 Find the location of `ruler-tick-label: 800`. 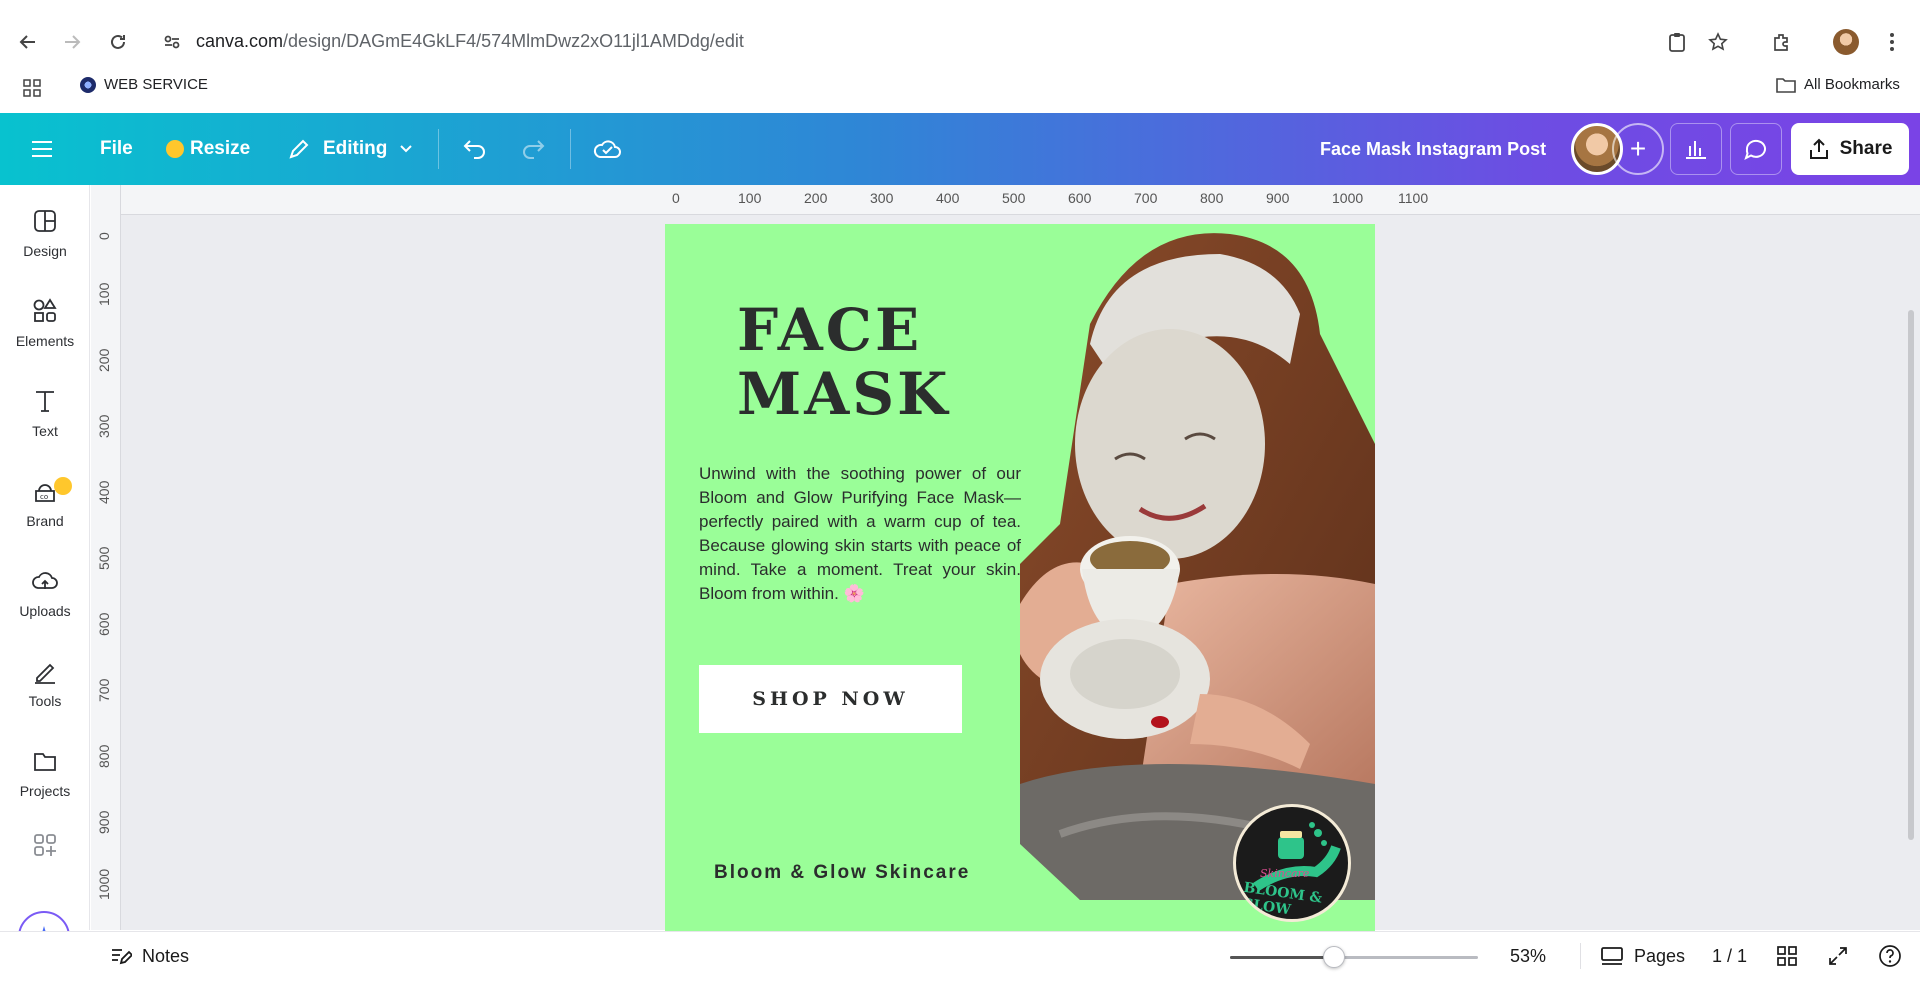

ruler-tick-label: 800 is located at coordinates (104, 756).